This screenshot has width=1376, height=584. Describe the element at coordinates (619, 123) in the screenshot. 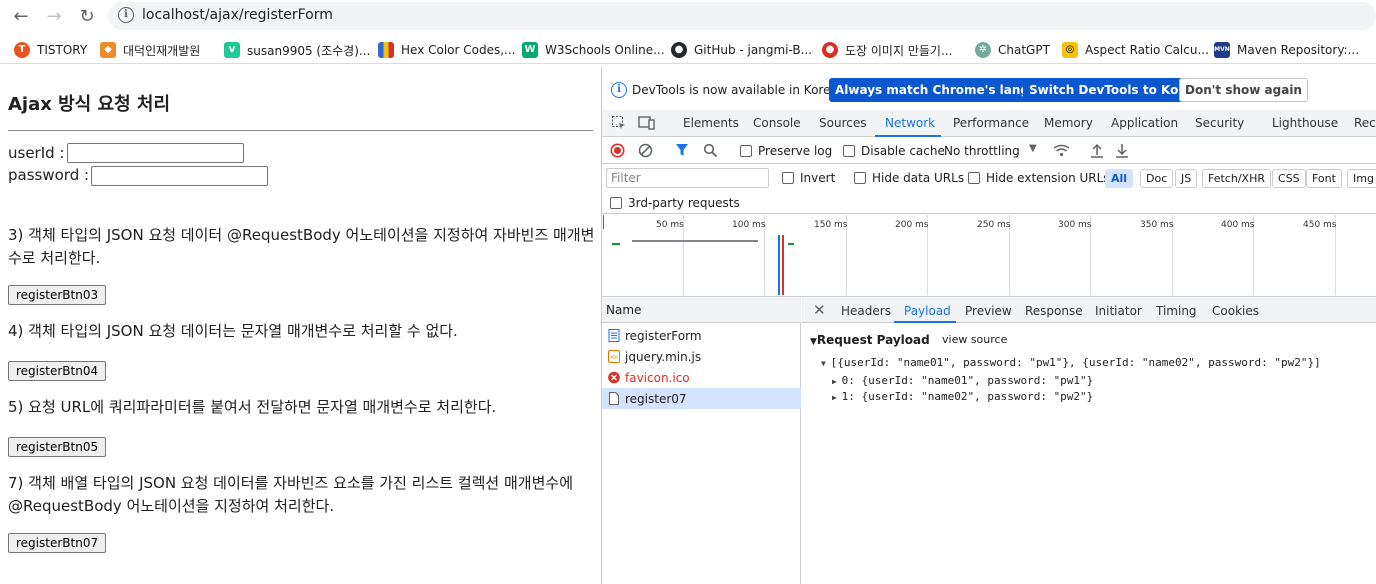

I see `inspect-element-icon` at that location.